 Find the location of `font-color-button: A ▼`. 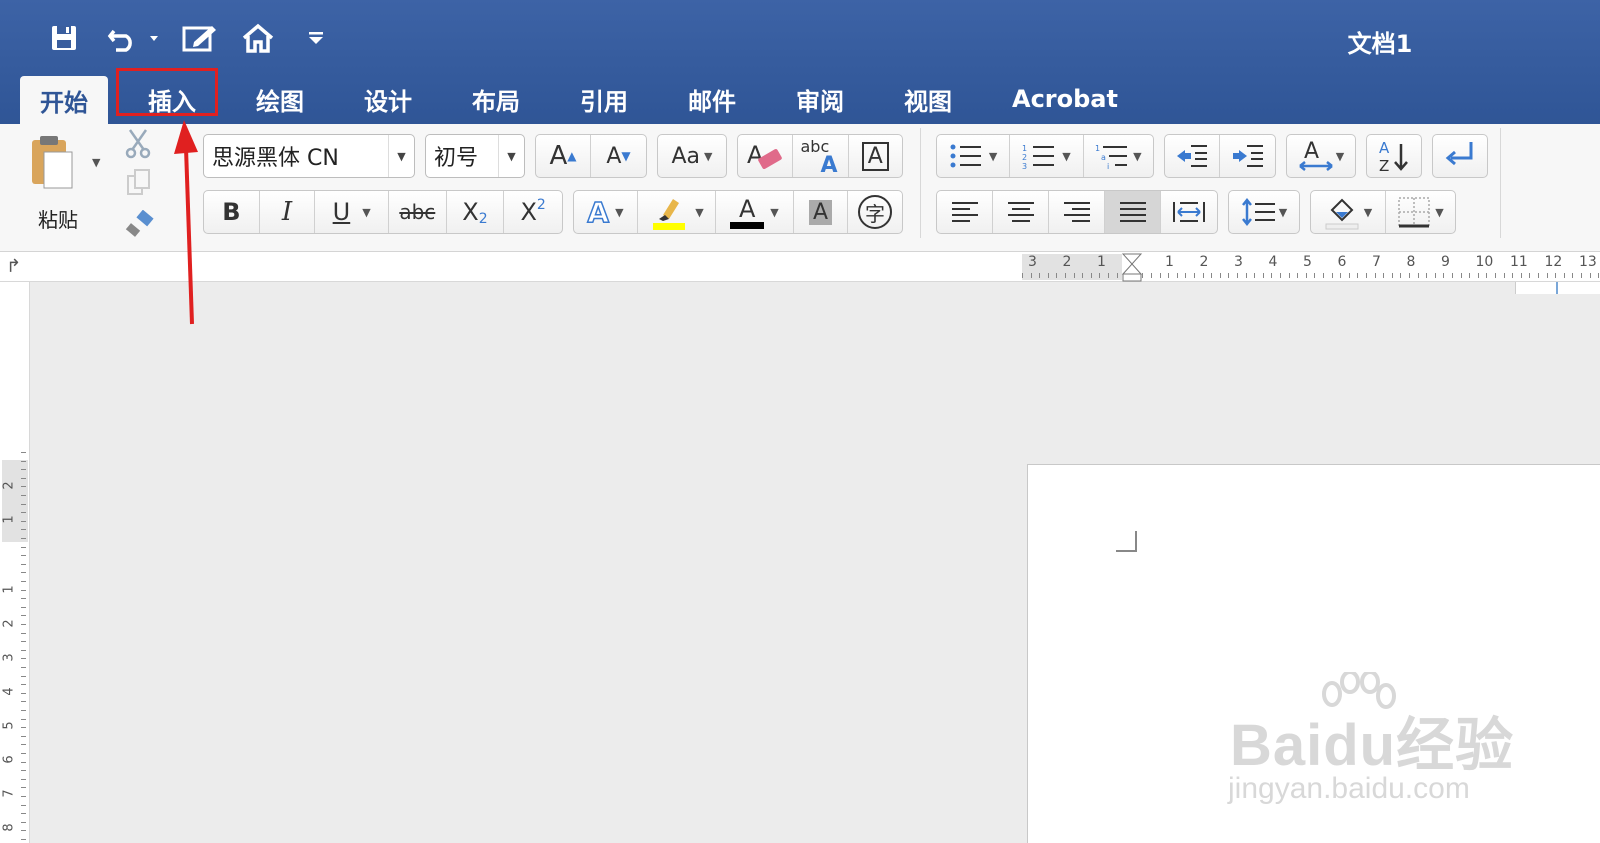

font-color-button: A ▼ is located at coordinates (755, 212).